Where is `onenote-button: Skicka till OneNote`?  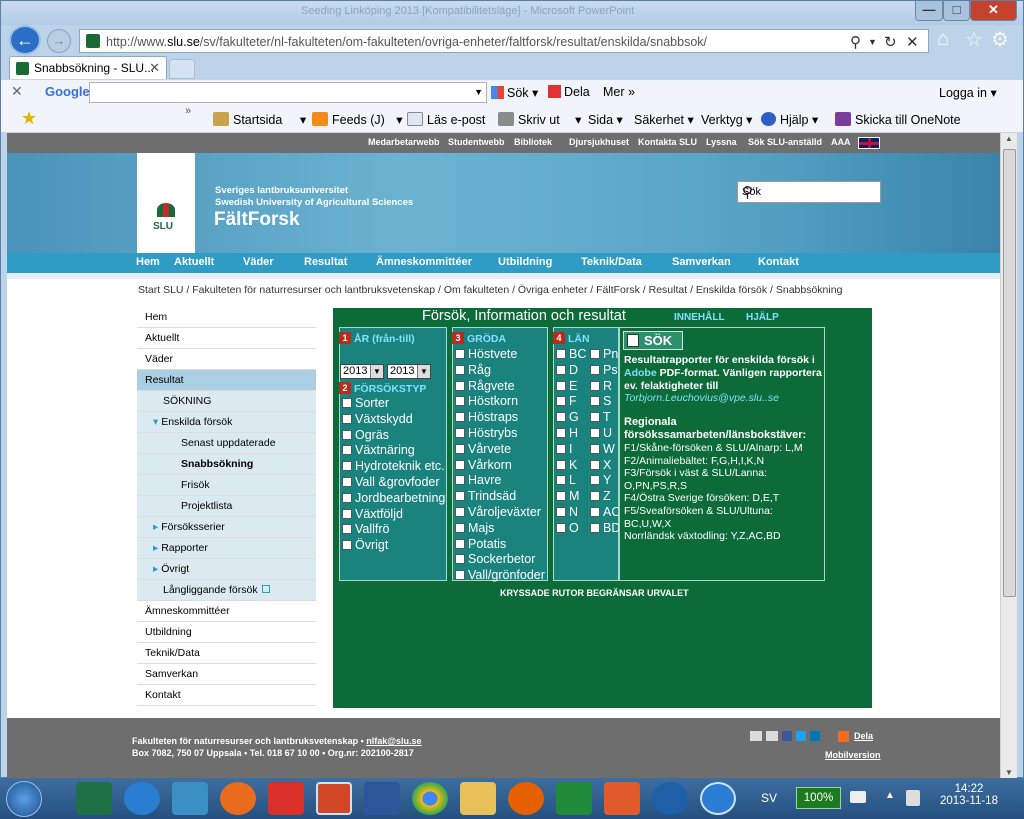
onenote-button: Skicka till OneNote is located at coordinates (898, 119).